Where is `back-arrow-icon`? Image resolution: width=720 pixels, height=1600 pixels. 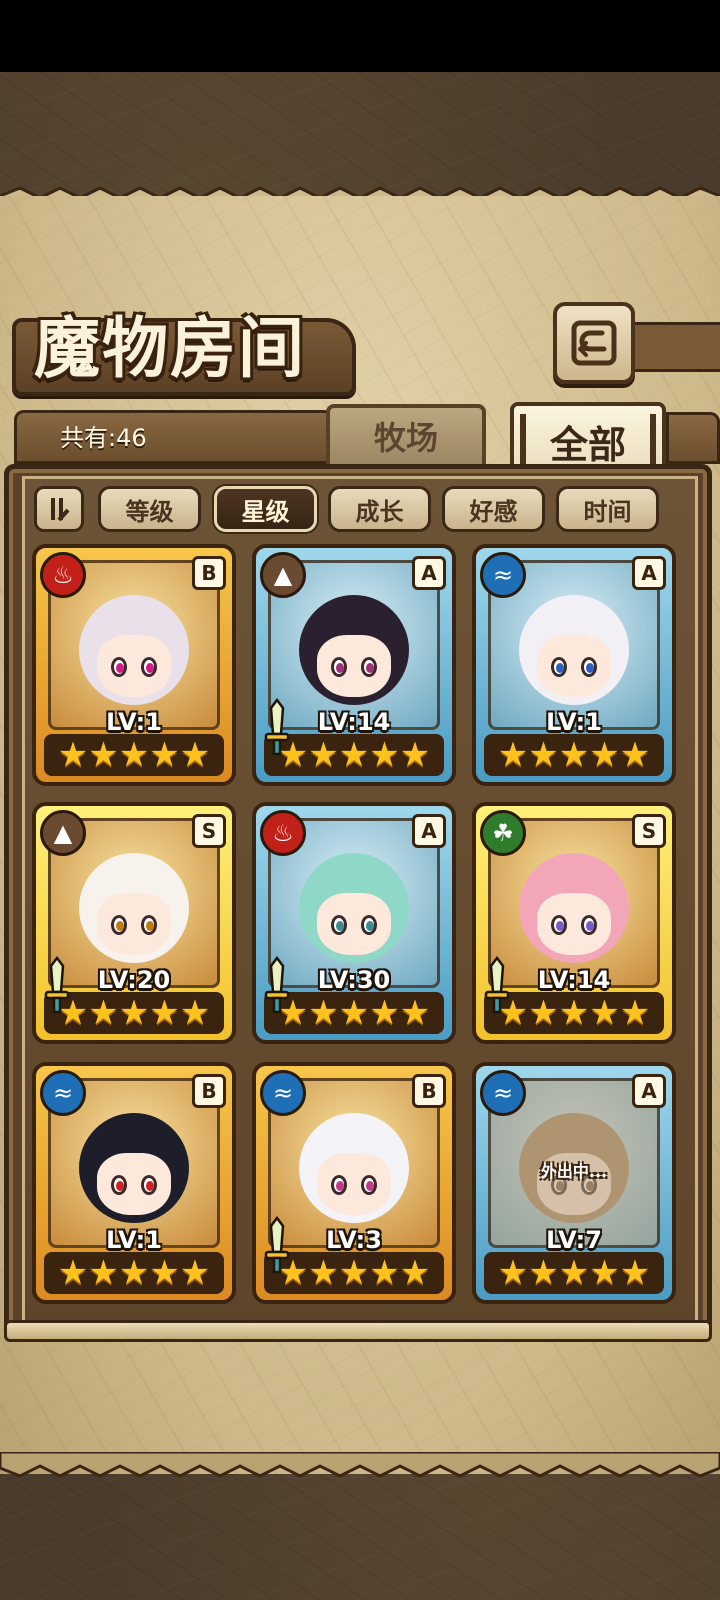
back-arrow-icon is located at coordinates (594, 343).